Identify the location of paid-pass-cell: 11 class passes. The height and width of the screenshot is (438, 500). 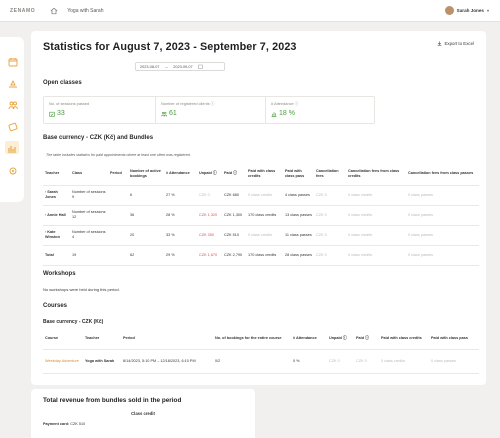
(298, 234).